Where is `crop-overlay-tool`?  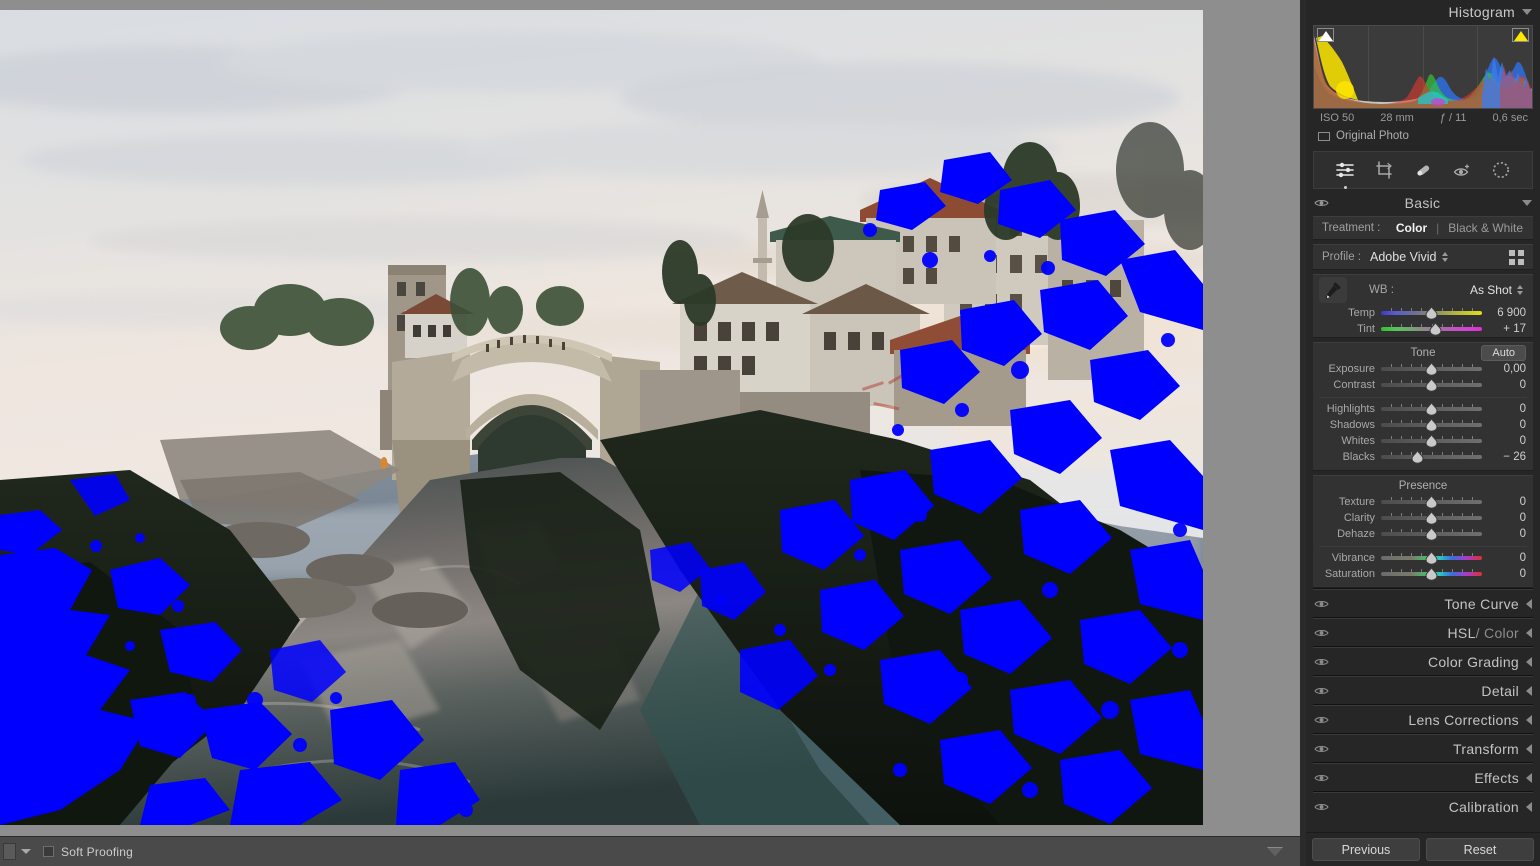
crop-overlay-tool is located at coordinates (1384, 170).